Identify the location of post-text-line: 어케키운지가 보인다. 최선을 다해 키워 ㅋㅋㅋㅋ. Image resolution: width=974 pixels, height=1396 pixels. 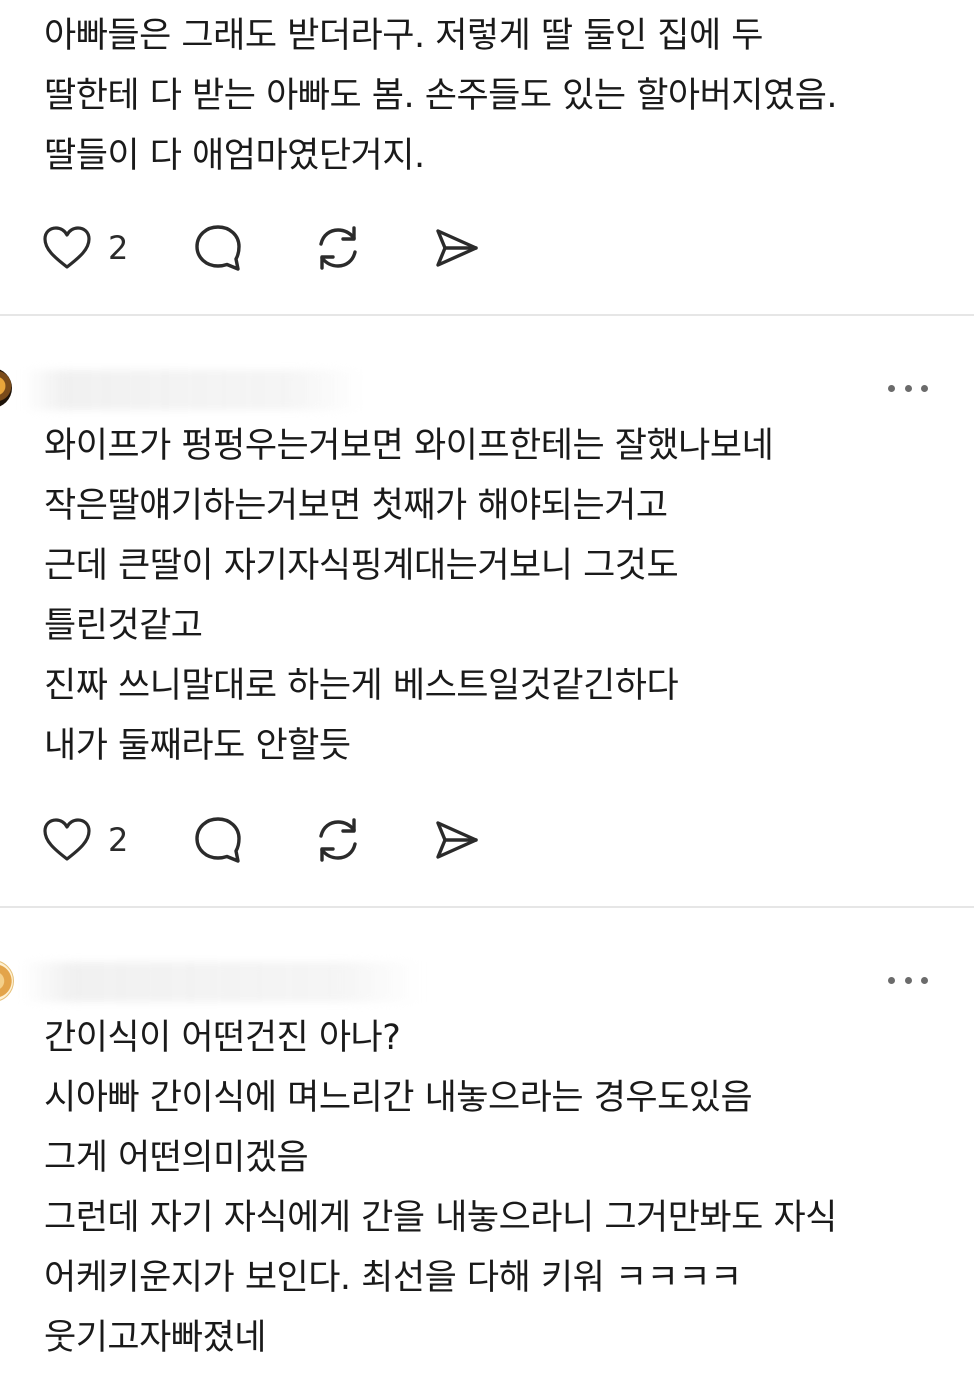
(393, 1278).